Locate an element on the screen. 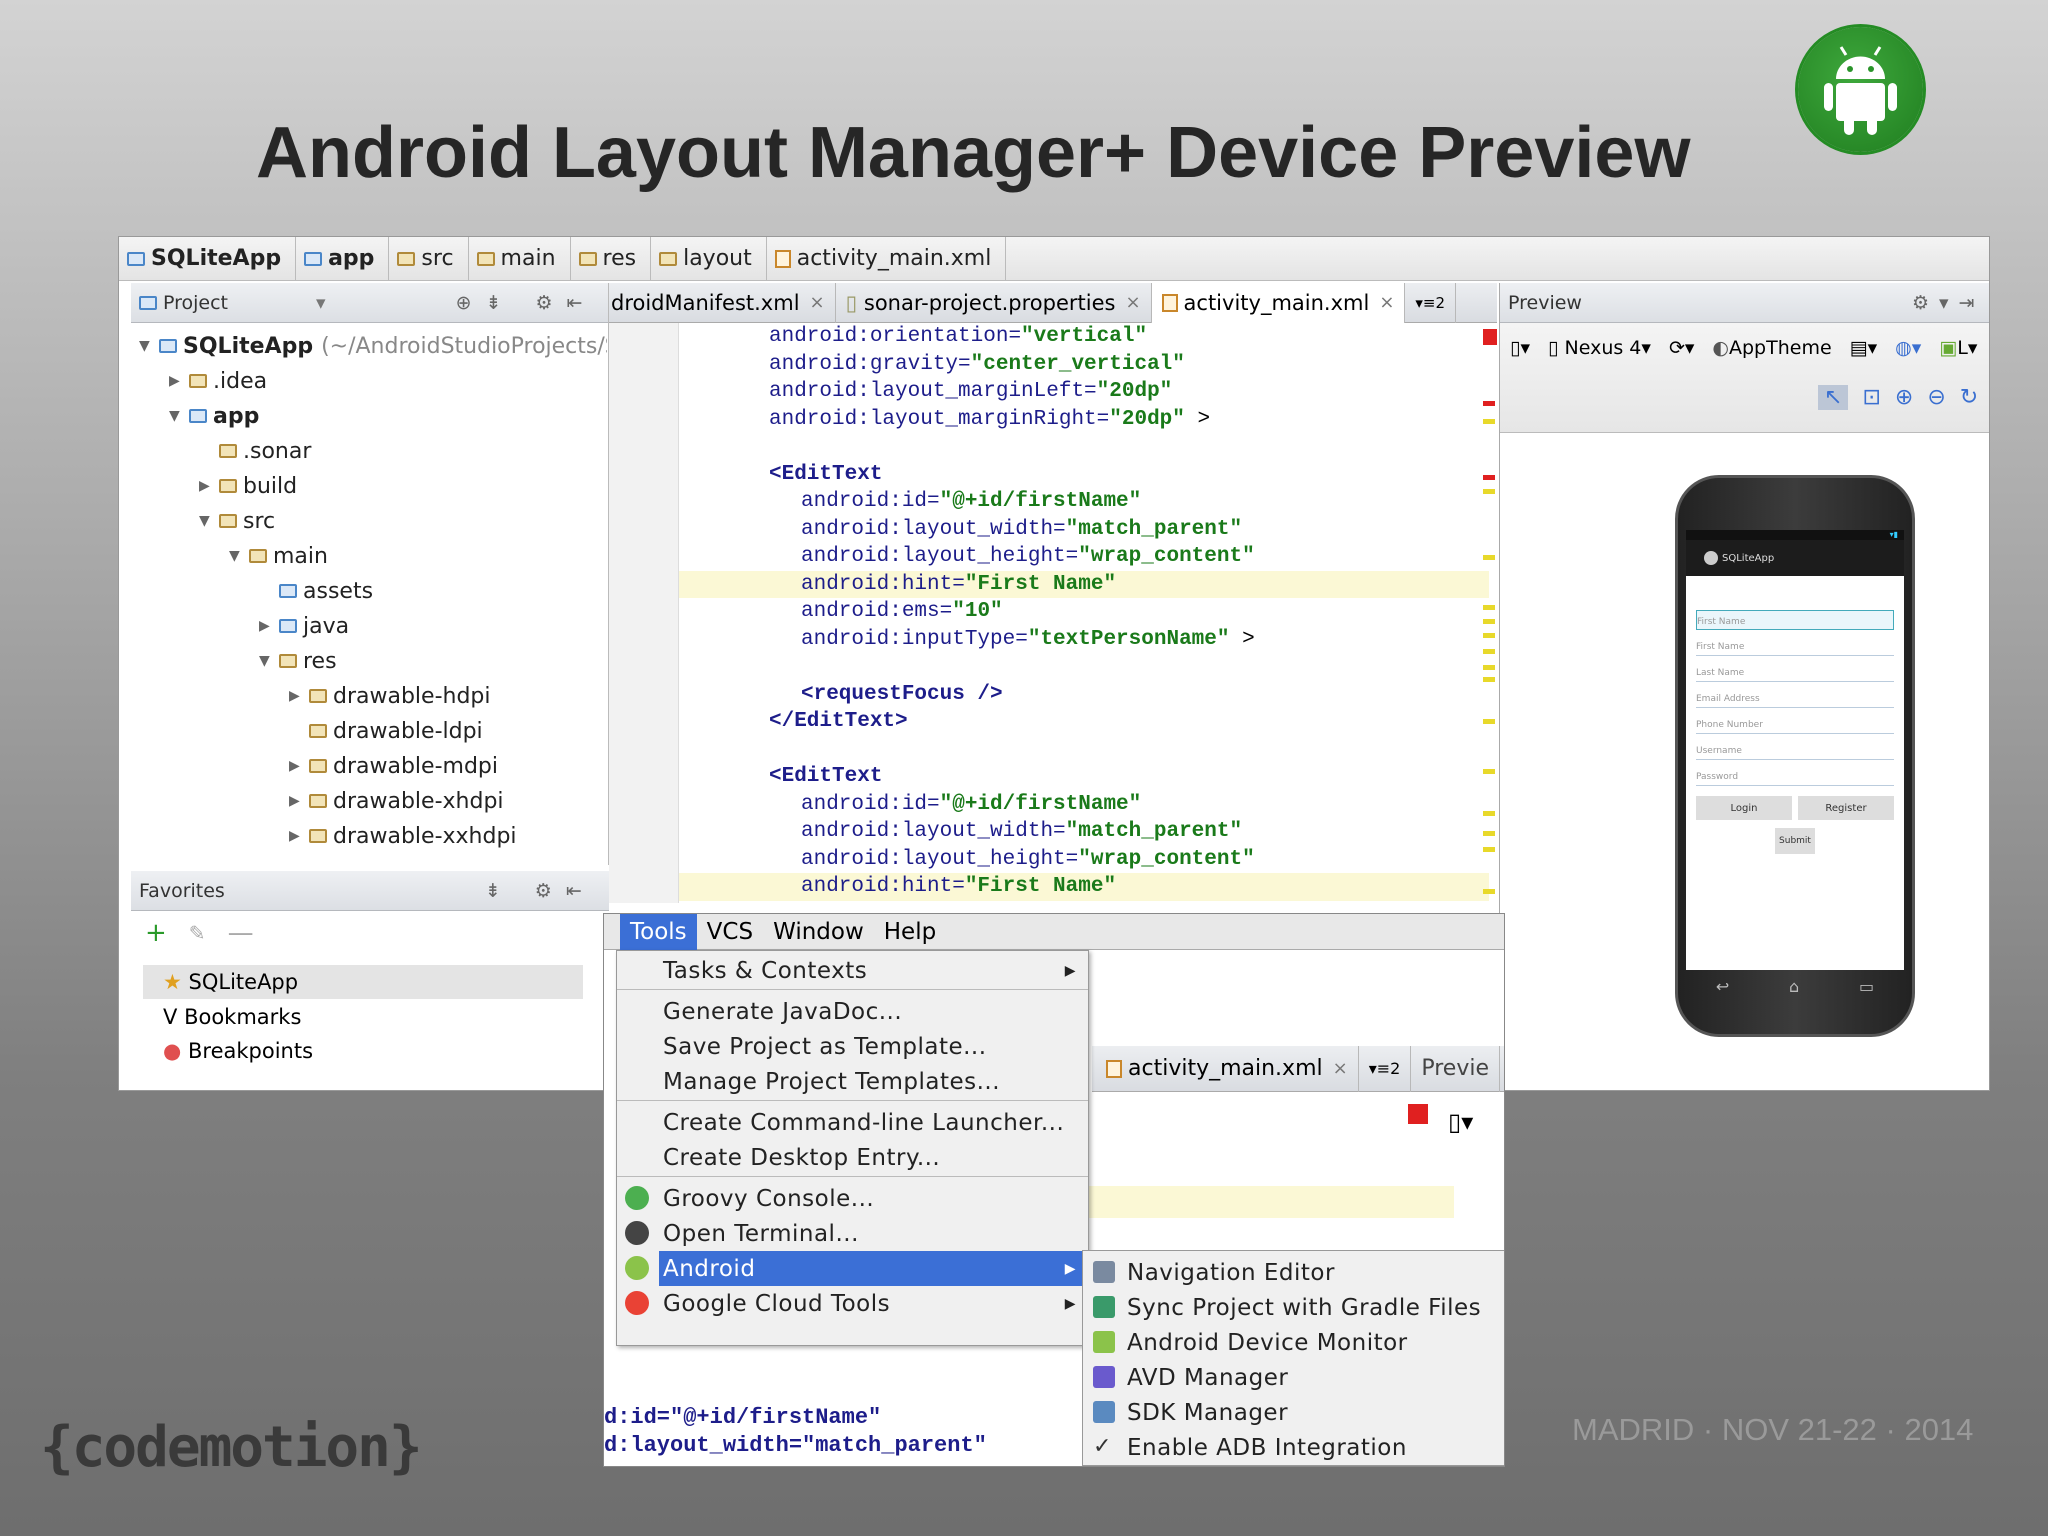  panel-tool-icons: ⚙▾⇥ is located at coordinates (1948, 303).